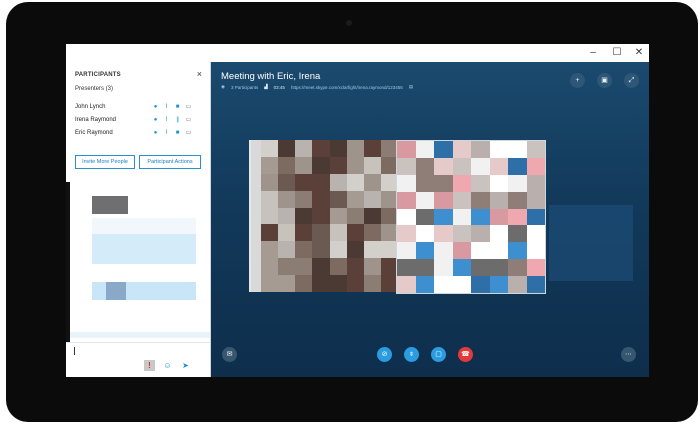  Describe the element at coordinates (229, 354) in the screenshot. I see `chat-toggle-button: ✉` at that location.